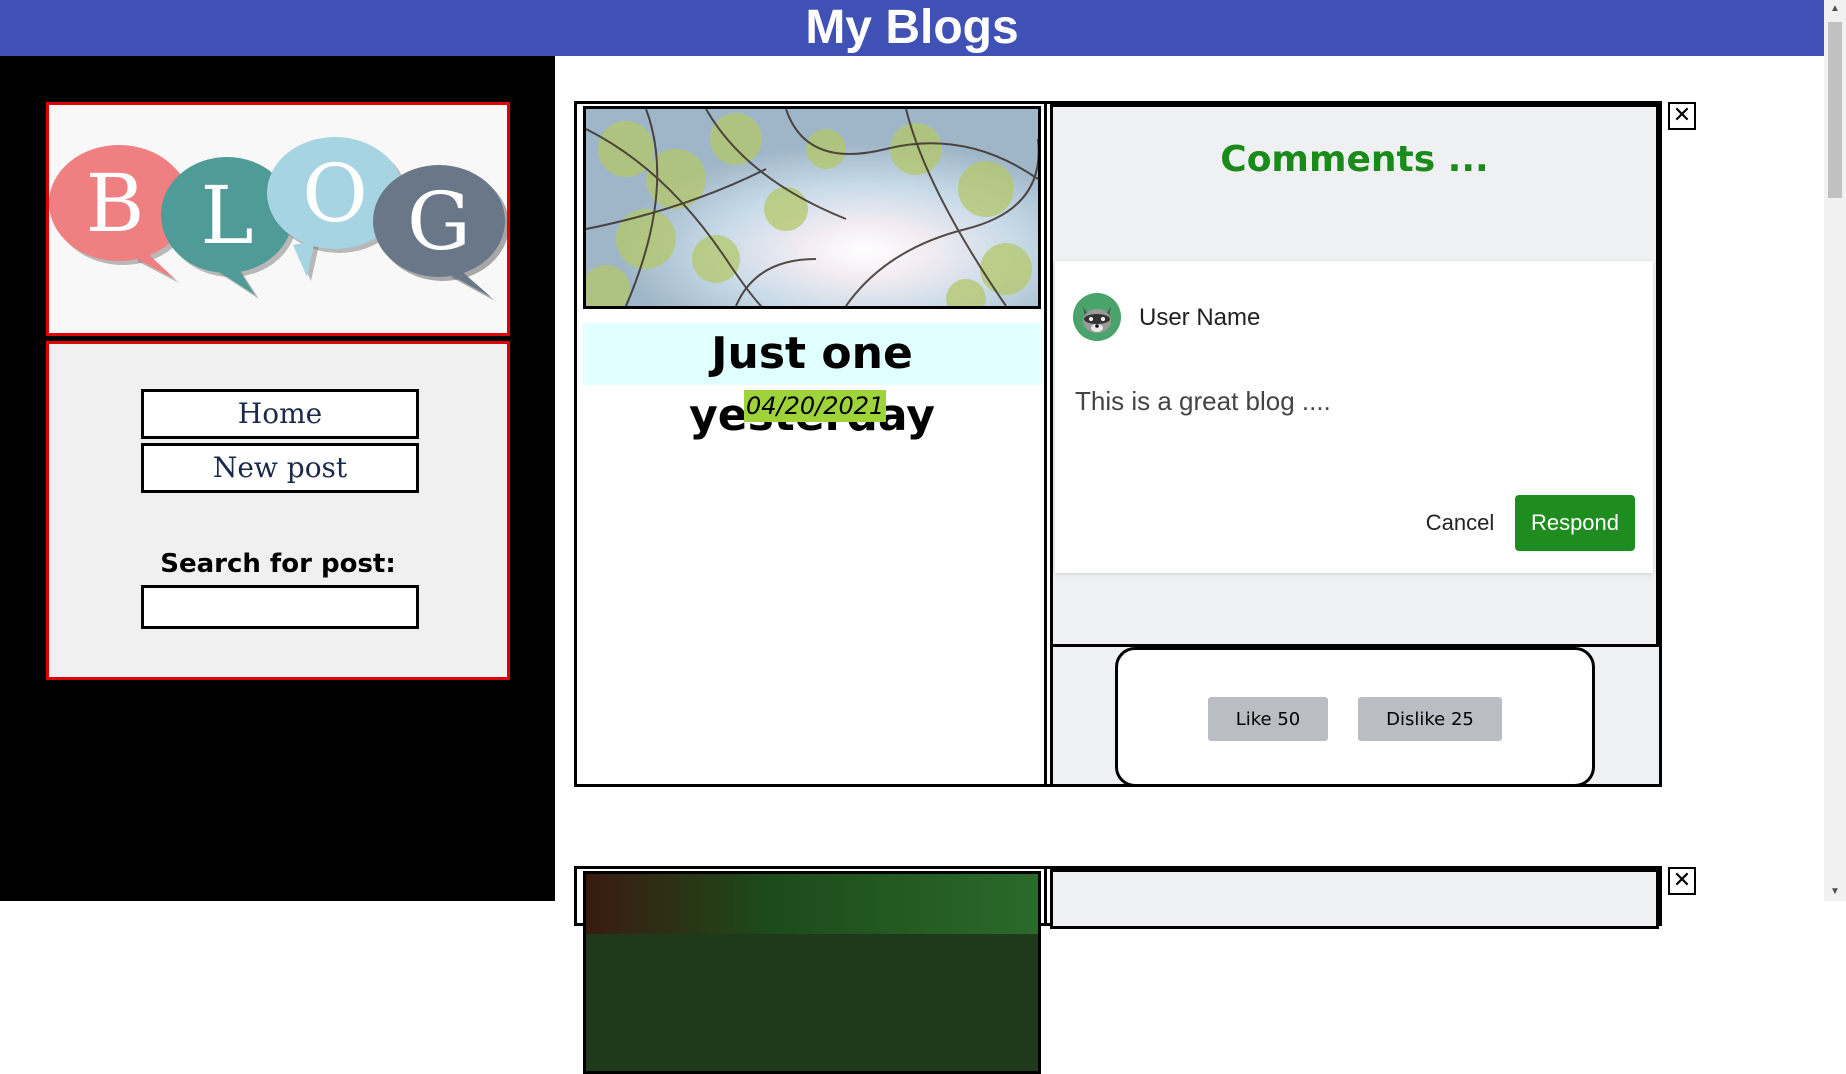 Image resolution: width=1846 pixels, height=1074 pixels. What do you see at coordinates (1835, 450) in the screenshot?
I see `scrollbar: ▲ ▼` at bounding box center [1835, 450].